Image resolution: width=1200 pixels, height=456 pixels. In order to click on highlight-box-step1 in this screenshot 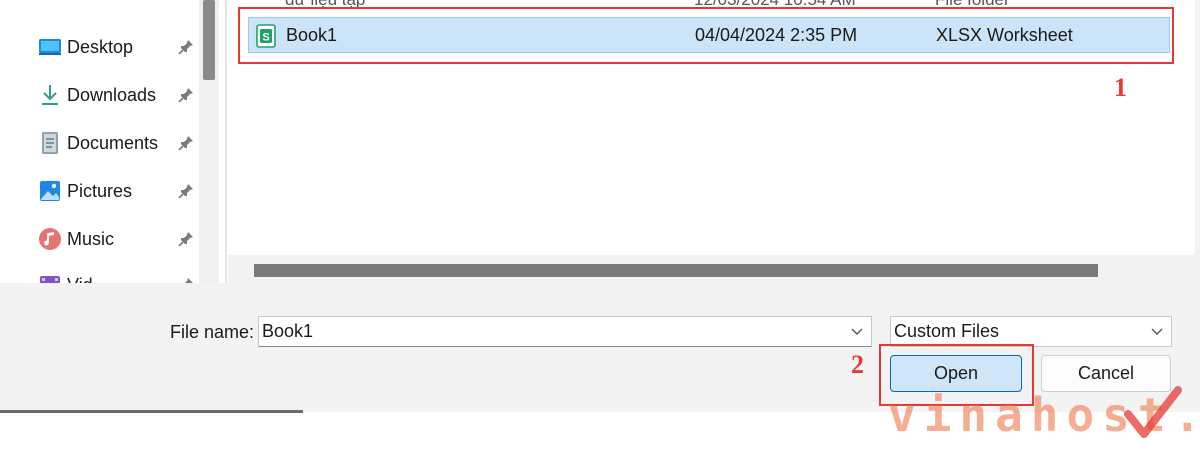, I will do `click(706, 35)`.